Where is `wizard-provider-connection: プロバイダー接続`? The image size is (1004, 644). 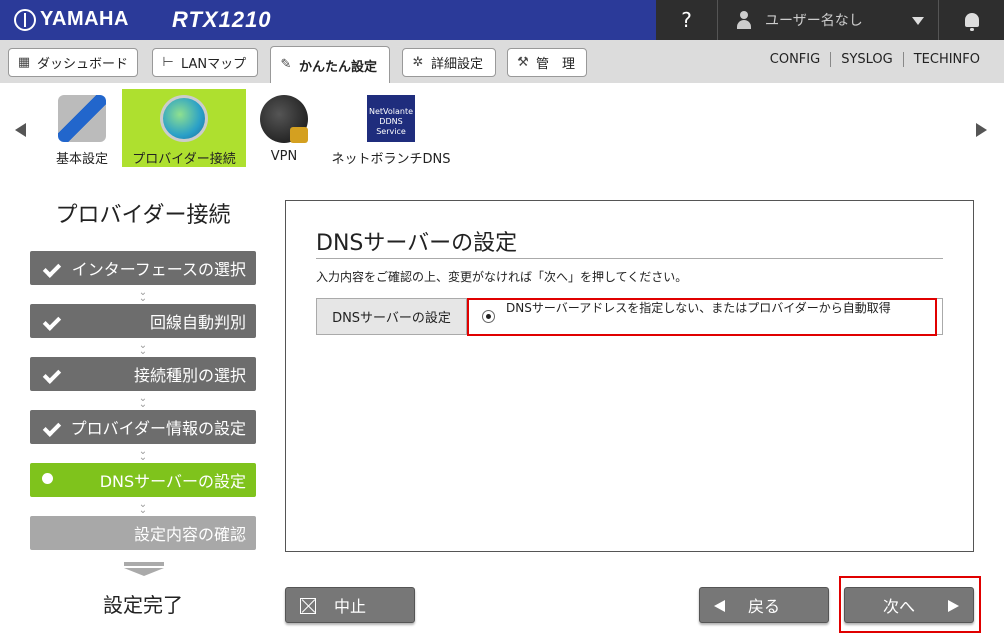 wizard-provider-connection: プロバイダー接続 is located at coordinates (184, 128).